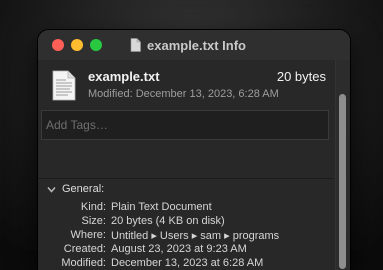 The image size is (383, 270). I want to click on zoom-button, so click(96, 45).